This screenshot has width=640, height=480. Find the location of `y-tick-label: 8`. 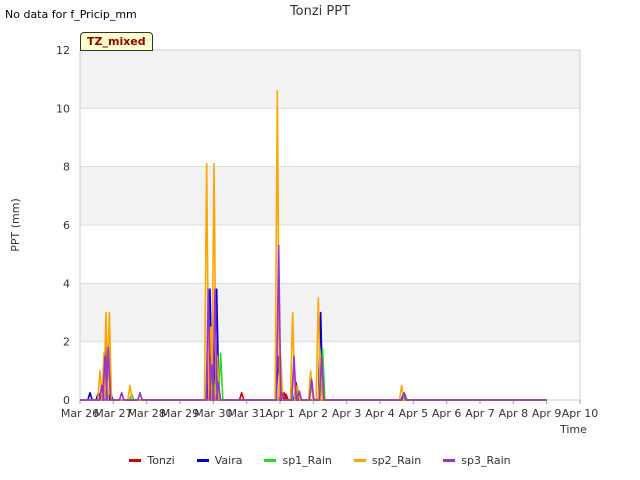

y-tick-label: 8 is located at coordinates (66, 167).